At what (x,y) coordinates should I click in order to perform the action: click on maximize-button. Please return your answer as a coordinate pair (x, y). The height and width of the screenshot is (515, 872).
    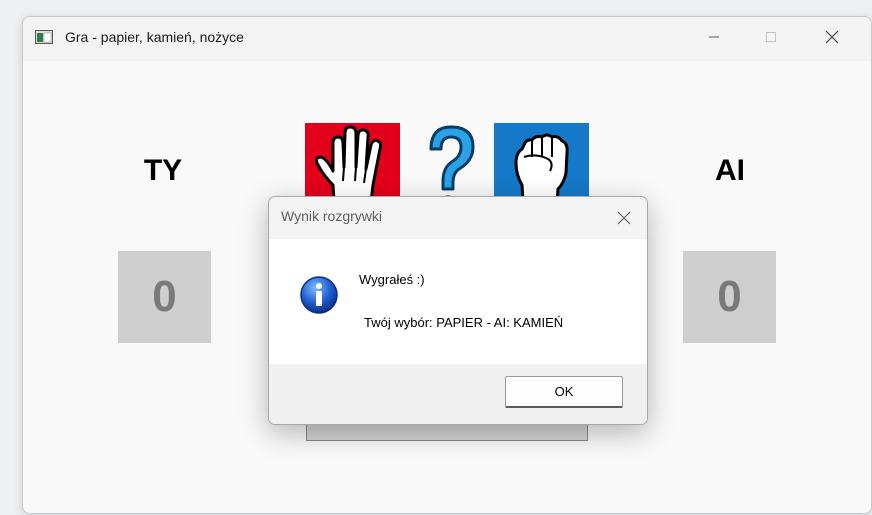
    Looking at the image, I should click on (771, 37).